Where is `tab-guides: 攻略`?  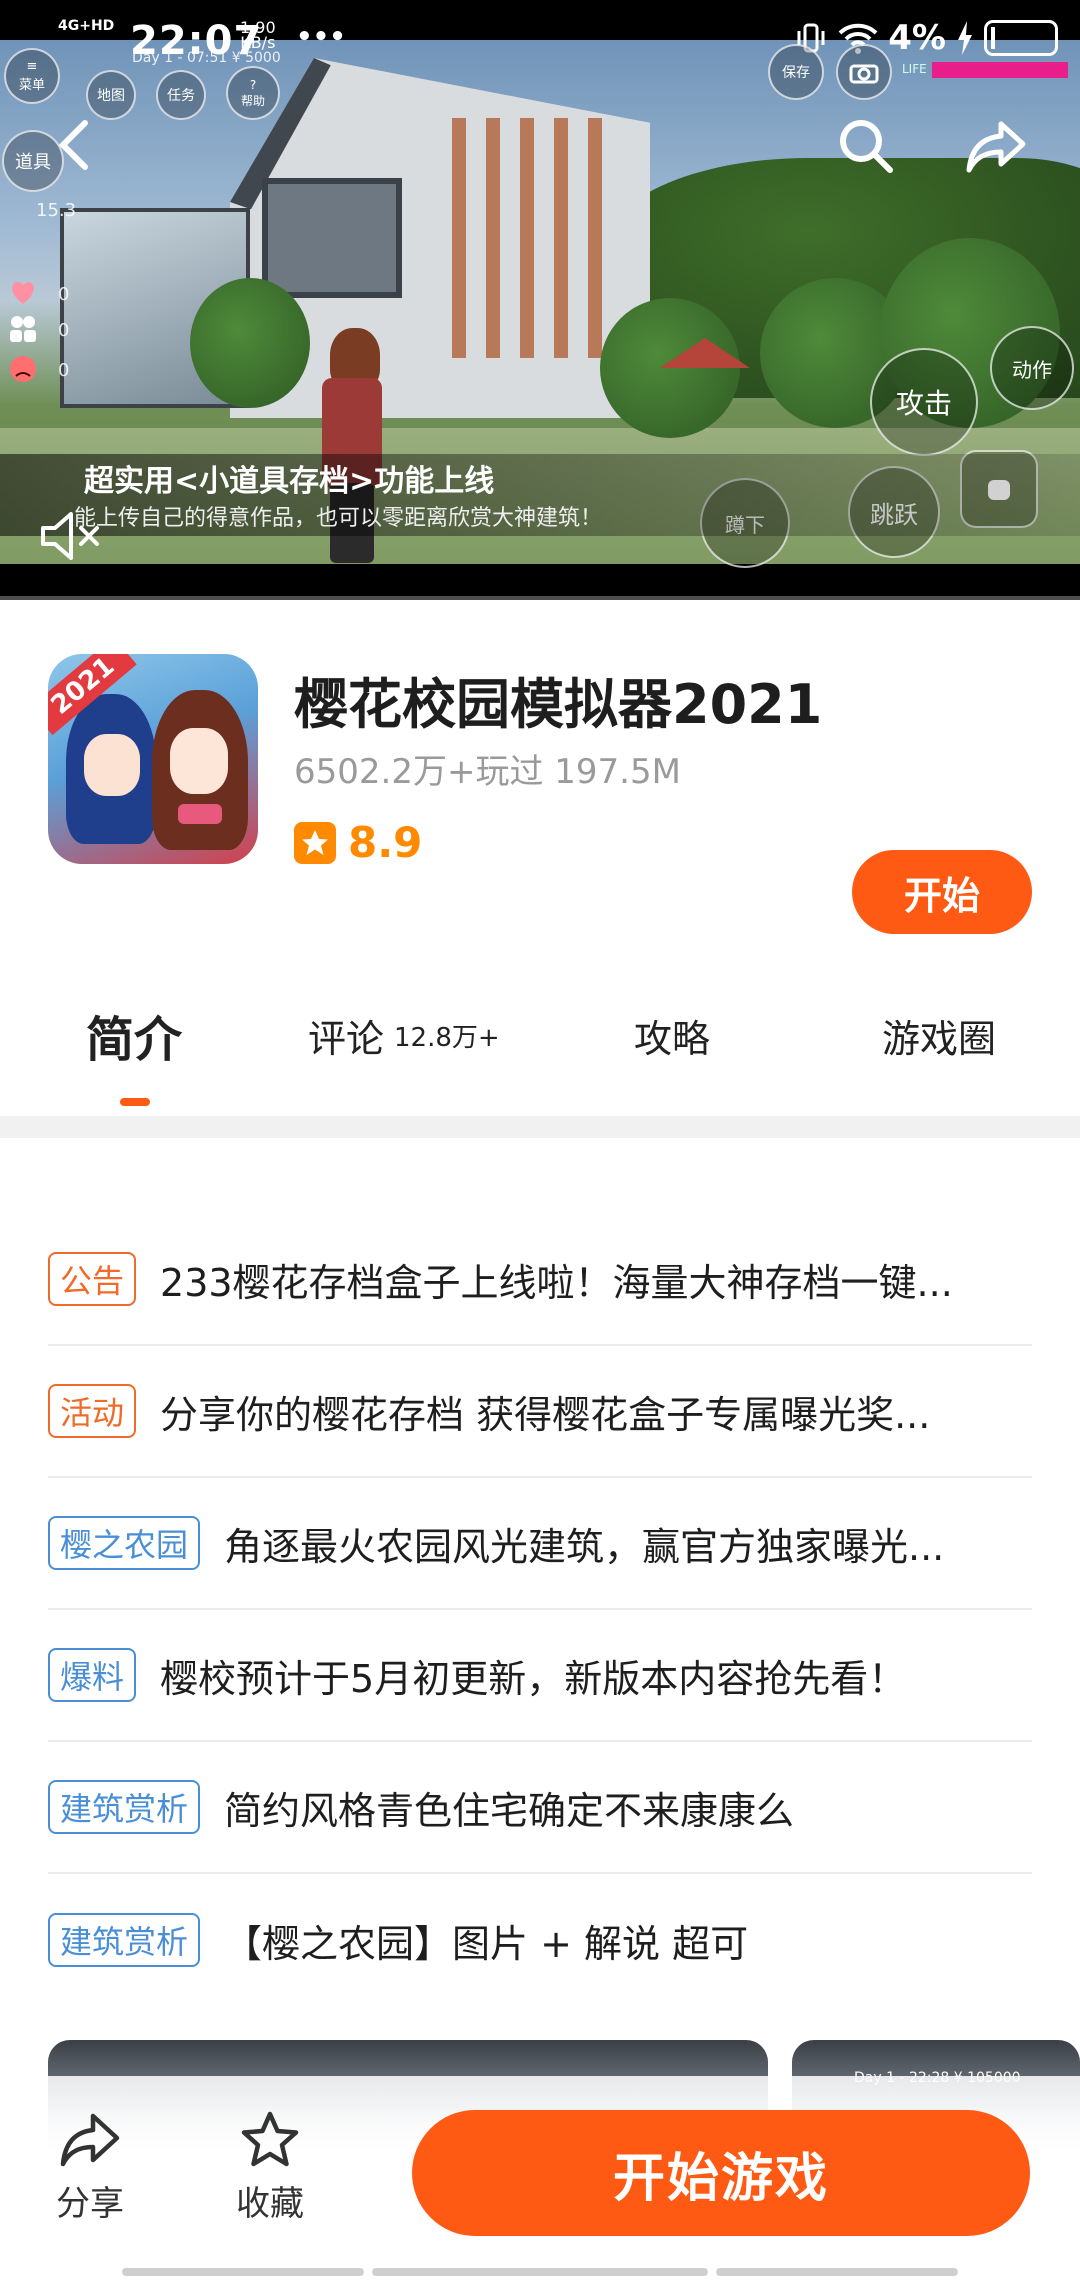
tab-guides: 攻略 is located at coordinates (672, 1035).